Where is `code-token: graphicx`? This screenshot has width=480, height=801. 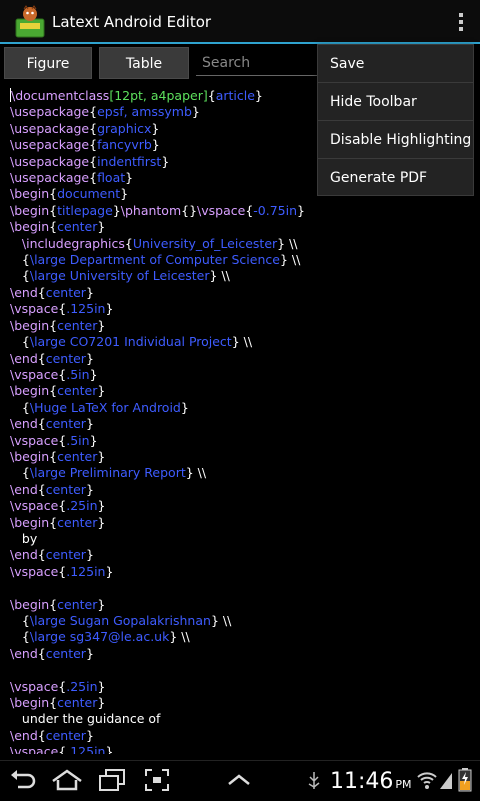 code-token: graphicx is located at coordinates (124, 128).